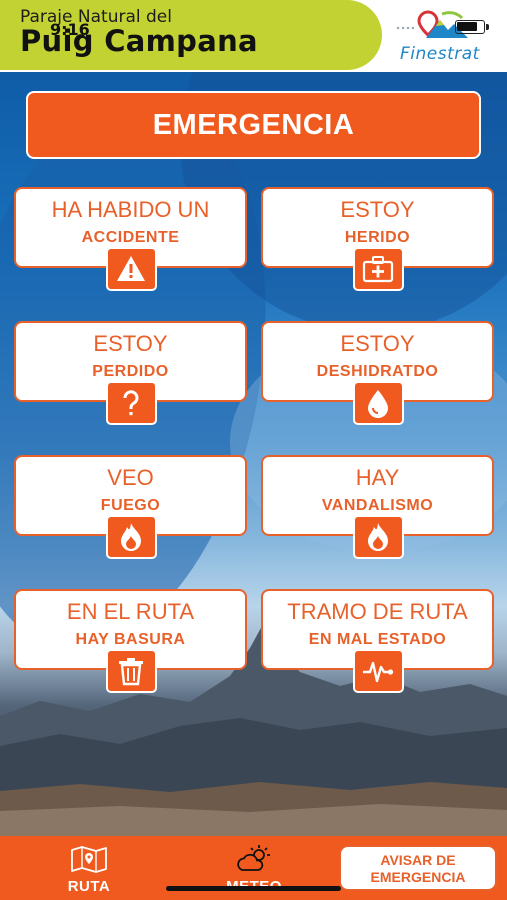 The width and height of the screenshot is (507, 900). I want to click on card-line2: EN MAL ESTADO, so click(377, 639).